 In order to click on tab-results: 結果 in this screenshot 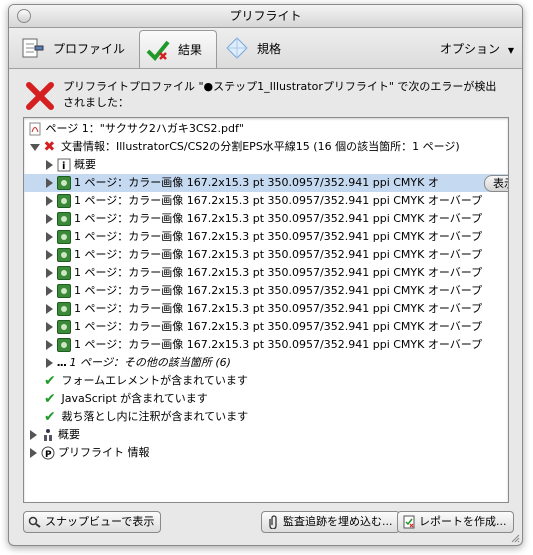, I will do `click(178, 49)`.